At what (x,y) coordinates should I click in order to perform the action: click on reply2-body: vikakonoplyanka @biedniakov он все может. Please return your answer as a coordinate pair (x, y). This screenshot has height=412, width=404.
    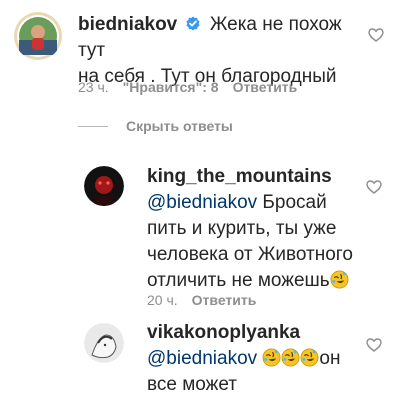
    Looking at the image, I should click on (254, 359).